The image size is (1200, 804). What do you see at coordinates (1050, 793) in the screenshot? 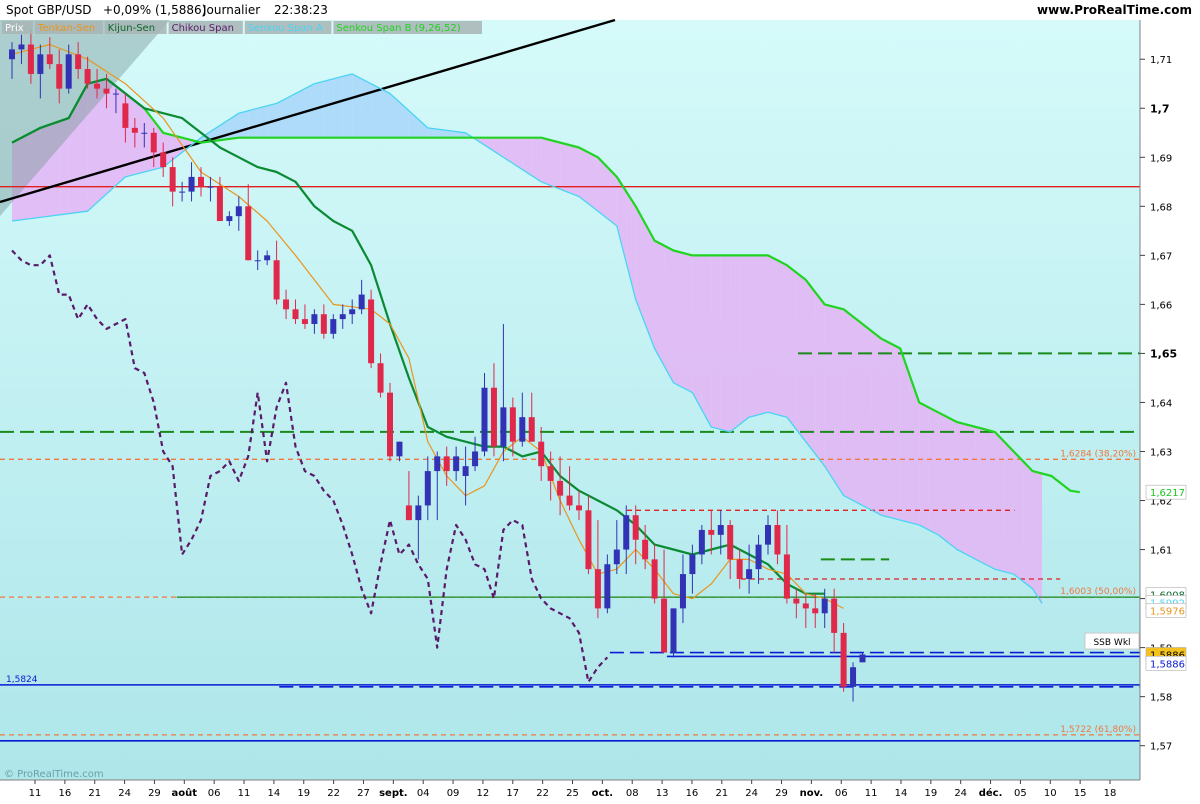
I see `x-tick-label: 10` at bounding box center [1050, 793].